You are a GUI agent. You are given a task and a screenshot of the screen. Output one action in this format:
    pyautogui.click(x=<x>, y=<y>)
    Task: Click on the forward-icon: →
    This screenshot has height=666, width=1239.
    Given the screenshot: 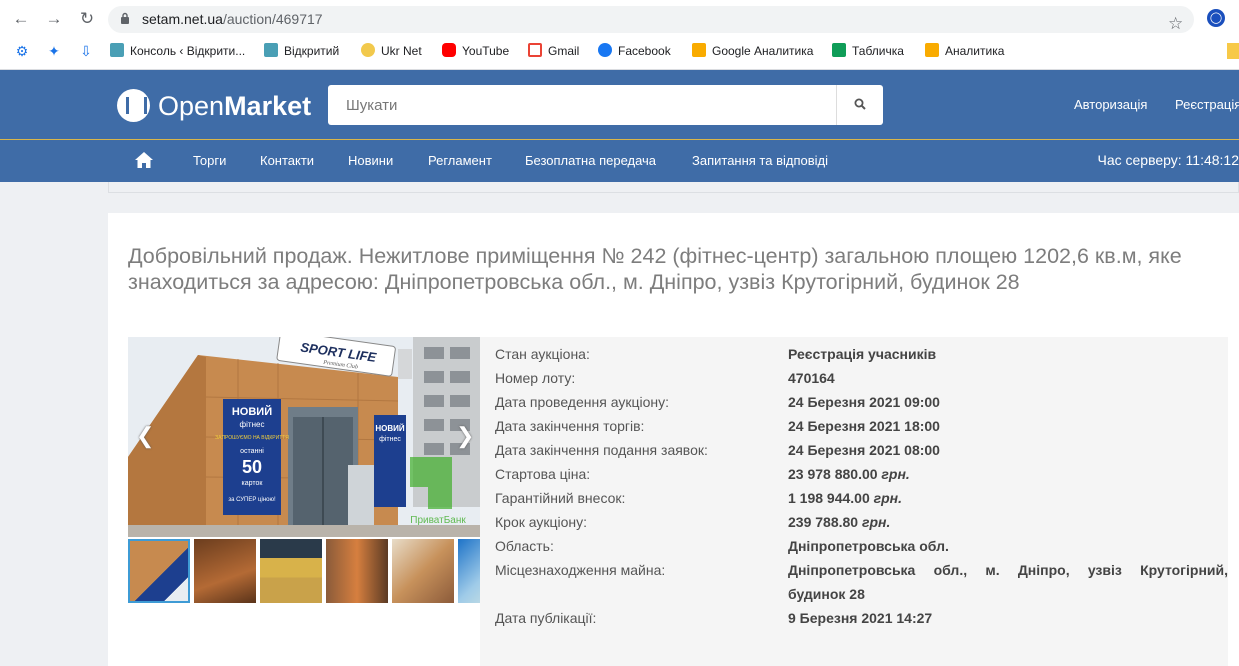 What is the action you would take?
    pyautogui.click(x=54, y=19)
    